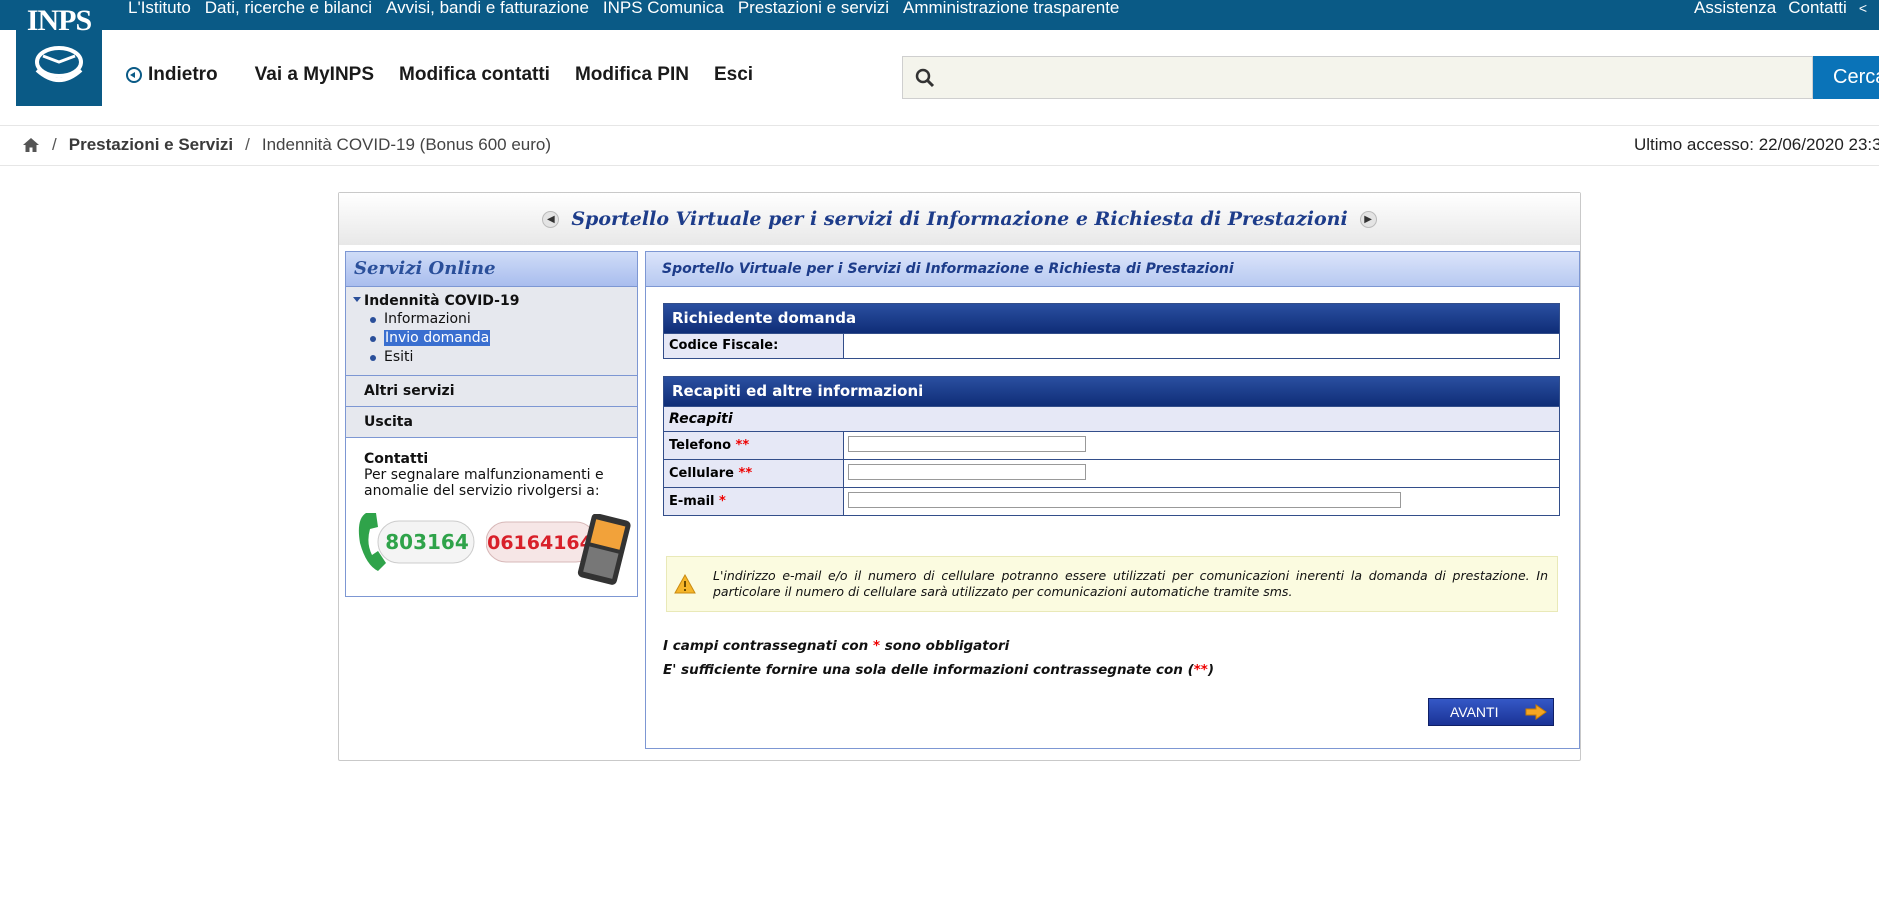 The height and width of the screenshot is (914, 1879). What do you see at coordinates (754, 473) in the screenshot?
I see `mobile-label-cell: Cellulare **` at bounding box center [754, 473].